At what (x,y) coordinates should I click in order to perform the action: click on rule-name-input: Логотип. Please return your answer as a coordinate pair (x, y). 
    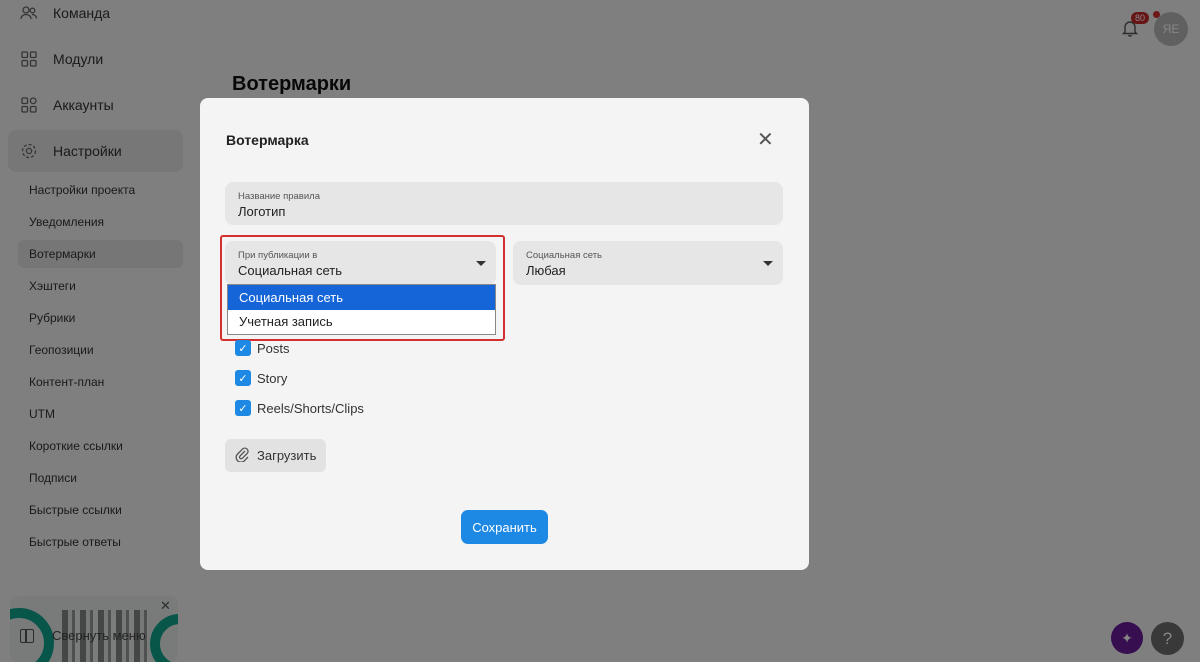
    Looking at the image, I should click on (261, 211).